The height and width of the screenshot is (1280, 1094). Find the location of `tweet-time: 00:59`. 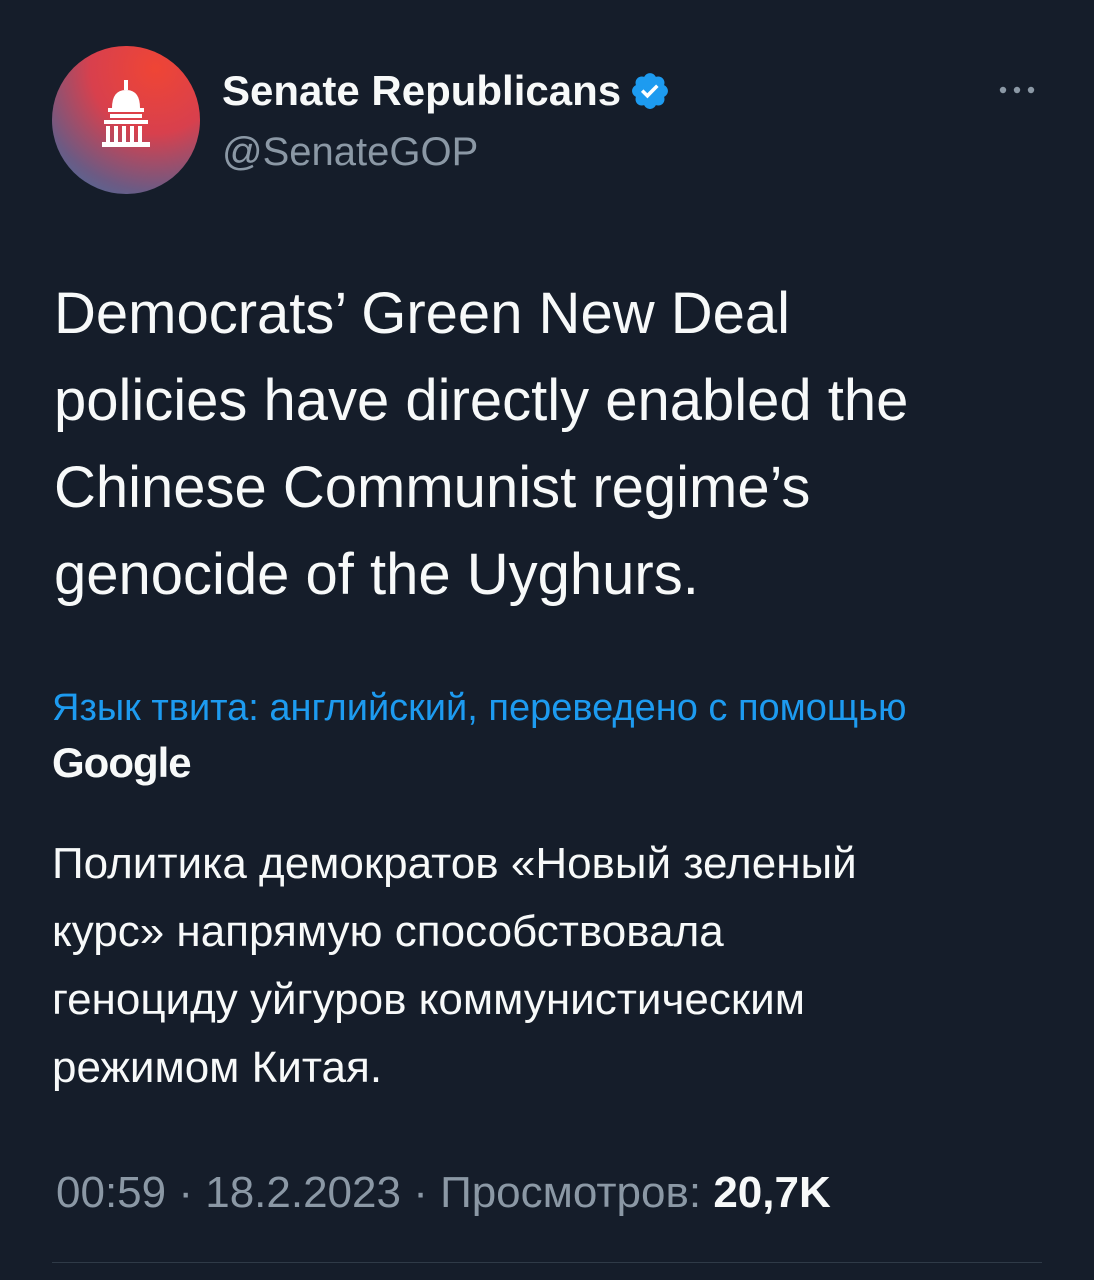

tweet-time: 00:59 is located at coordinates (111, 1192).